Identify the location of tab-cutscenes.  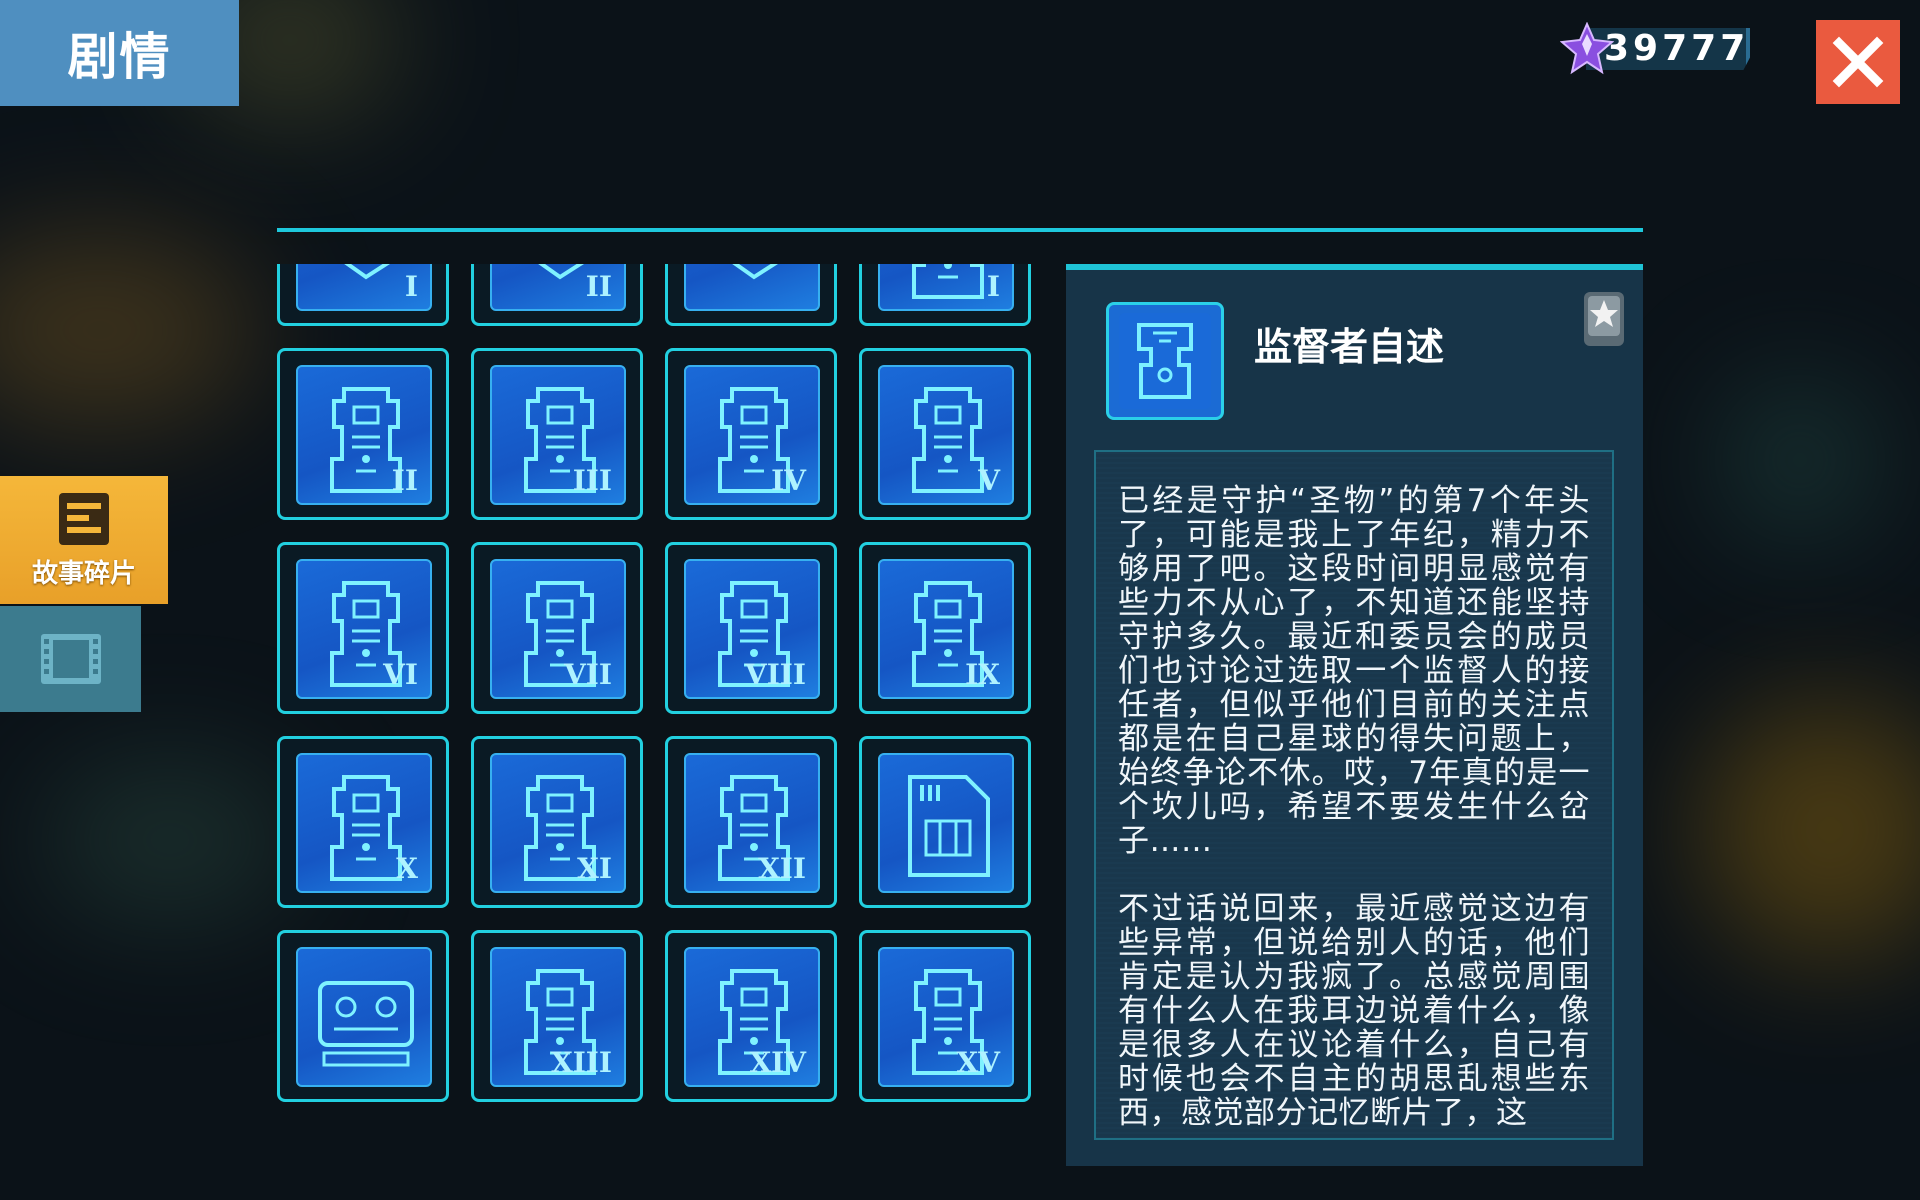
(70, 659).